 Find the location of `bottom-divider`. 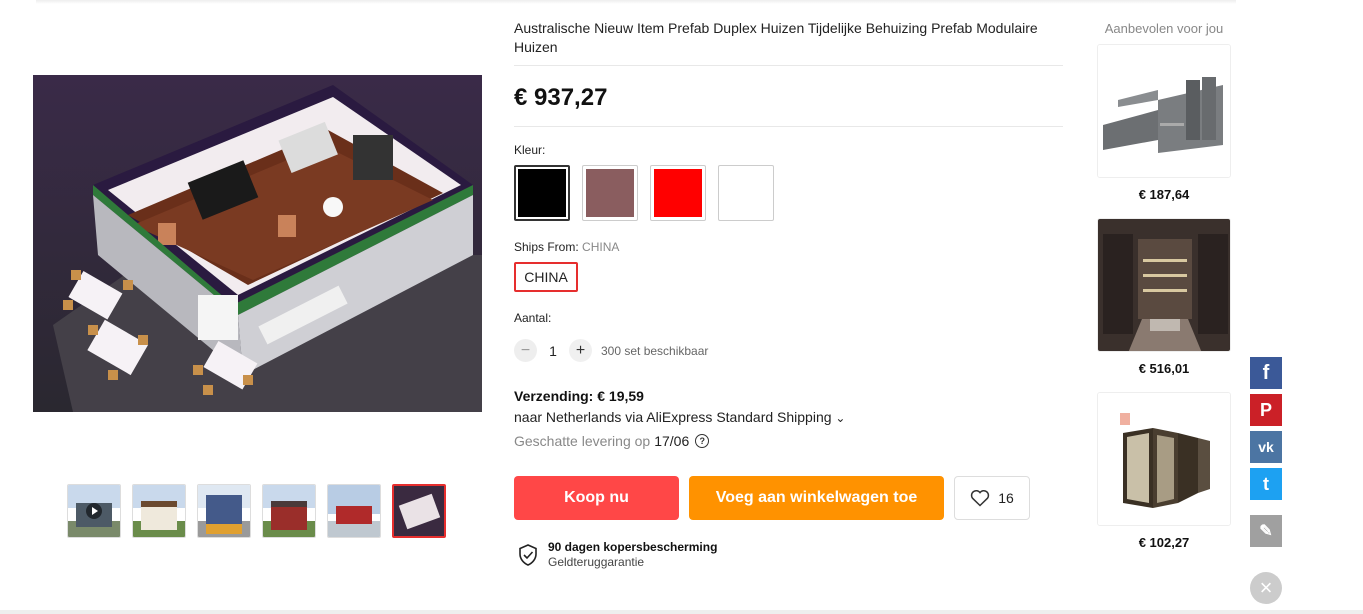

bottom-divider is located at coordinates (681, 612).